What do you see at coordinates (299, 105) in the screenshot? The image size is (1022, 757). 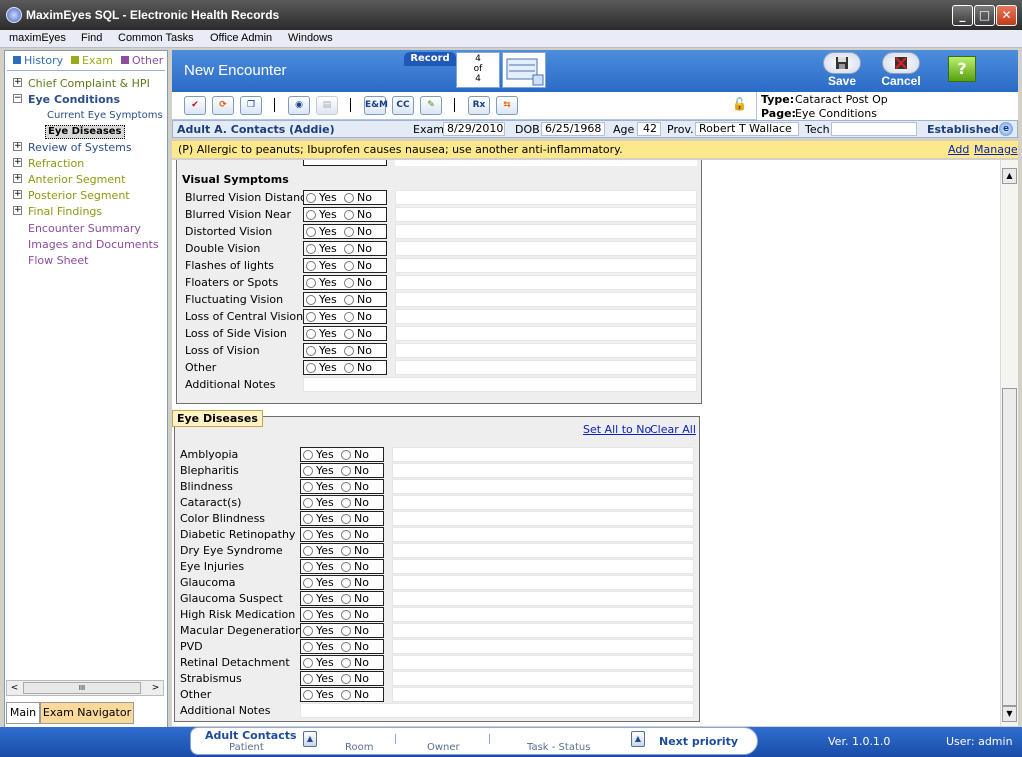 I see `eye-icon: ◉` at bounding box center [299, 105].